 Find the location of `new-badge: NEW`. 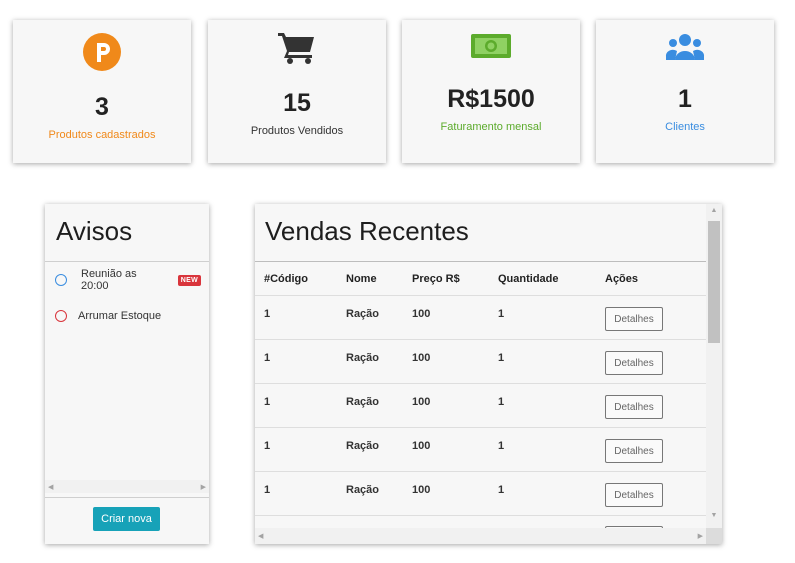

new-badge: NEW is located at coordinates (189, 280).